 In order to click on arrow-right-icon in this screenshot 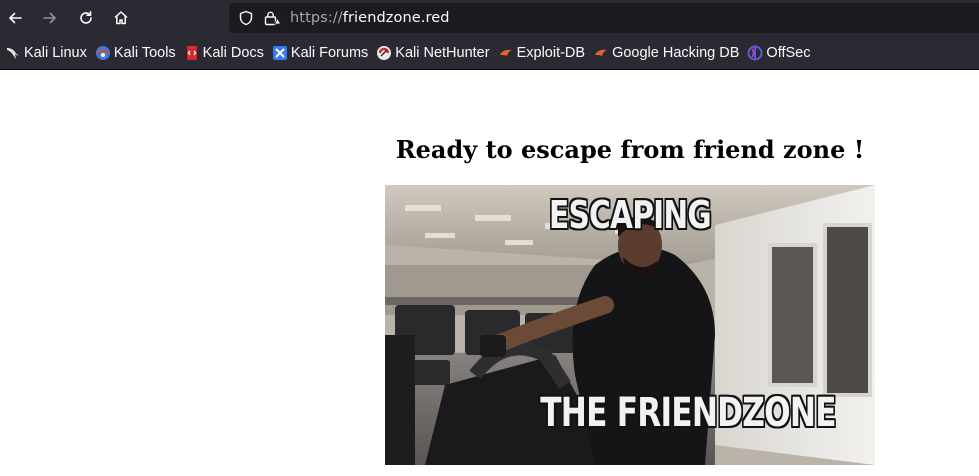, I will do `click(49, 18)`.